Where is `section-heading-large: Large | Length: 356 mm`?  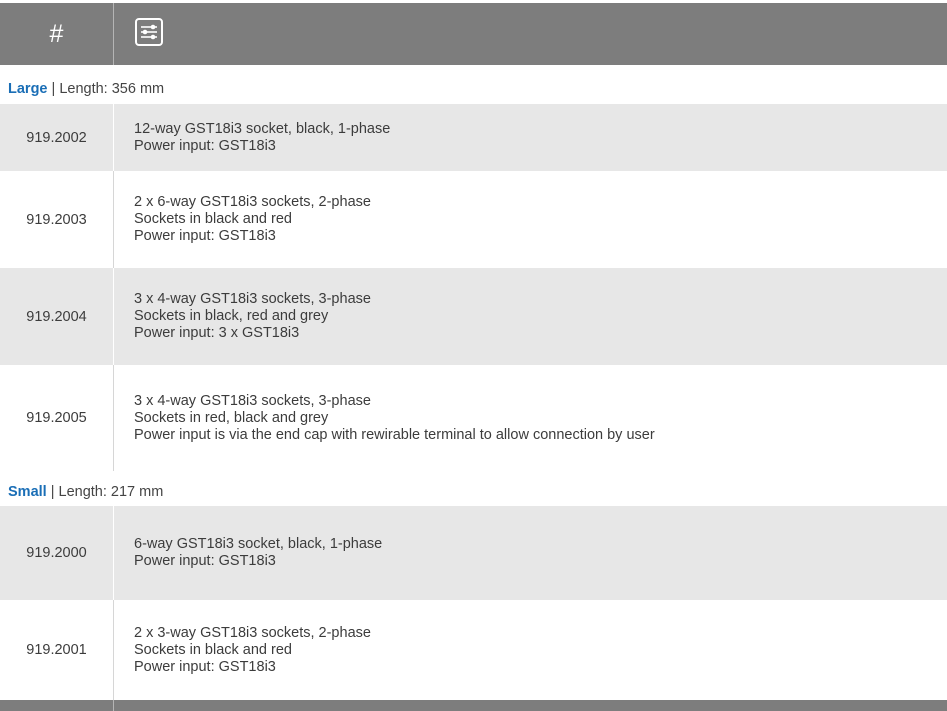 section-heading-large: Large | Length: 356 mm is located at coordinates (86, 89).